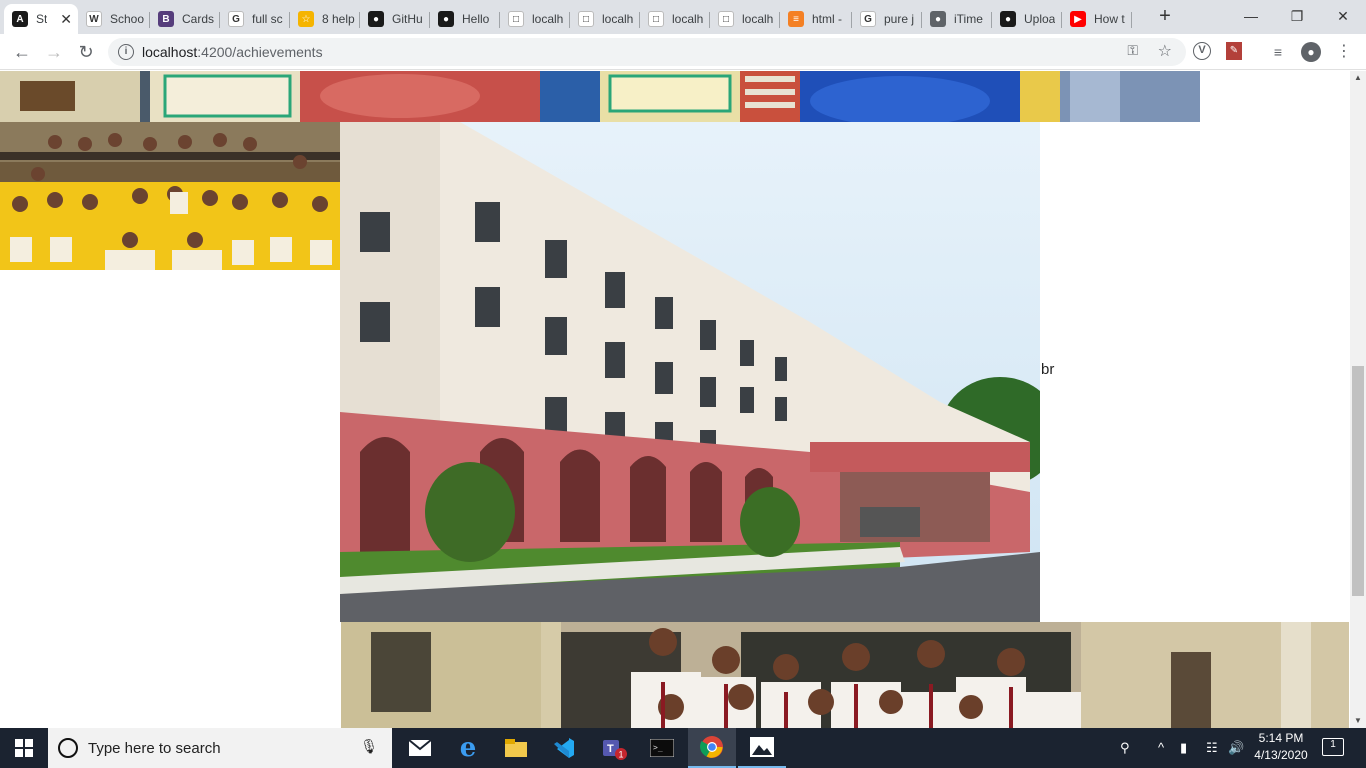 The width and height of the screenshot is (1366, 768). Describe the element at coordinates (1234, 51) in the screenshot. I see `pdf-extension-icon: ✎` at that location.